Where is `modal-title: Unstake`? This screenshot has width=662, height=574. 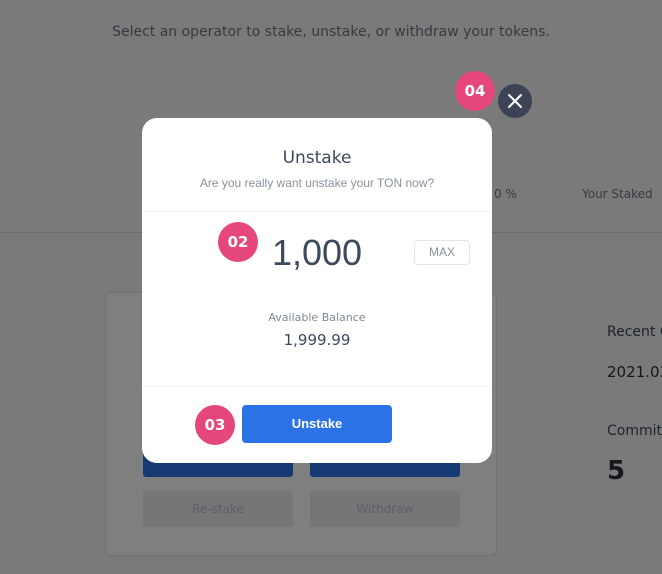 modal-title: Unstake is located at coordinates (317, 158).